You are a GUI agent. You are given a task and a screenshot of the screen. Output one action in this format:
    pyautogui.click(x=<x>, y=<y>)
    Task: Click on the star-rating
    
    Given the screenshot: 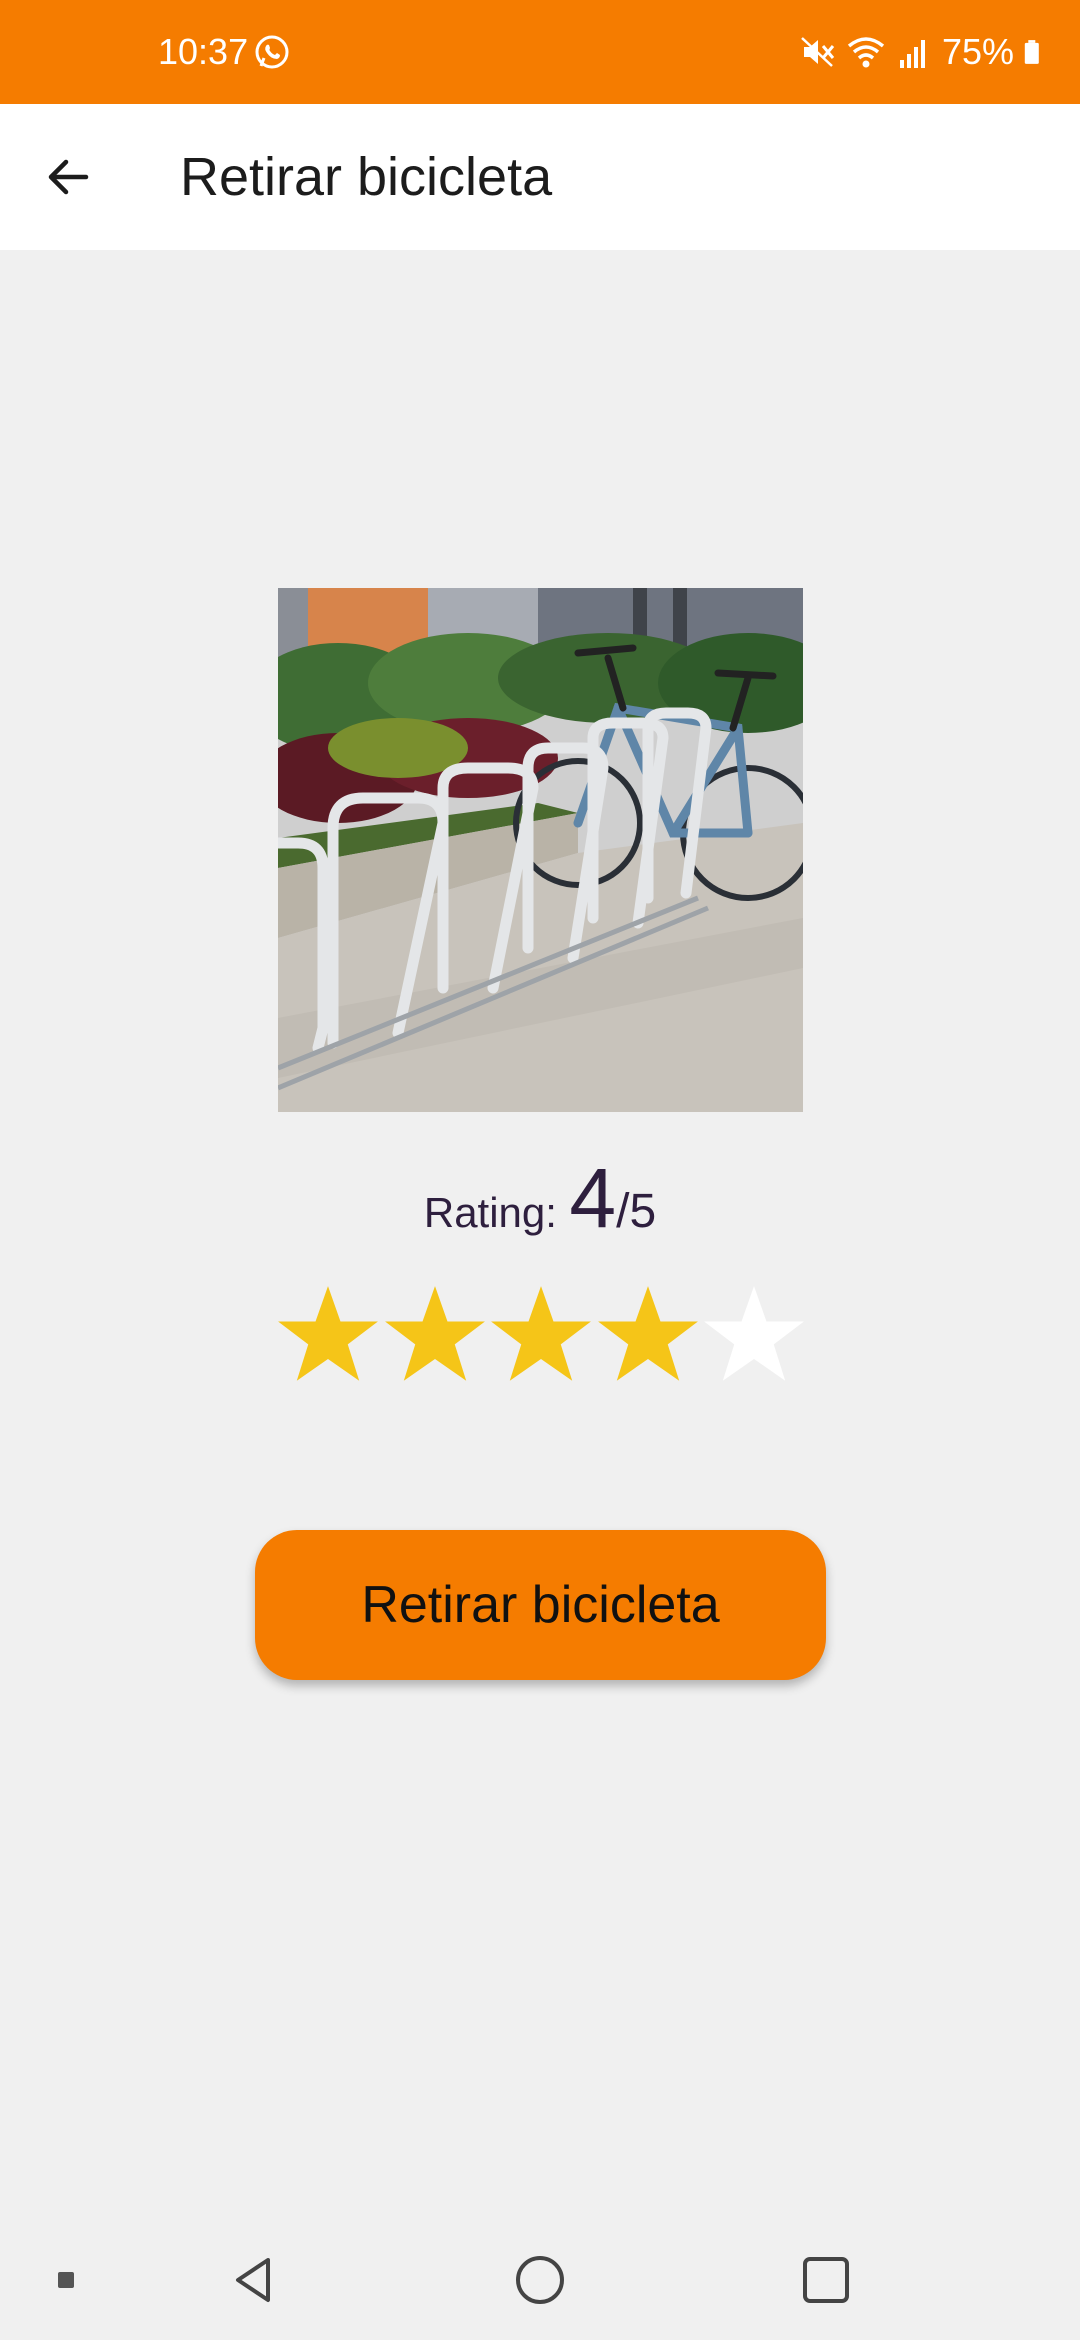 What is the action you would take?
    pyautogui.click(x=541, y=1334)
    